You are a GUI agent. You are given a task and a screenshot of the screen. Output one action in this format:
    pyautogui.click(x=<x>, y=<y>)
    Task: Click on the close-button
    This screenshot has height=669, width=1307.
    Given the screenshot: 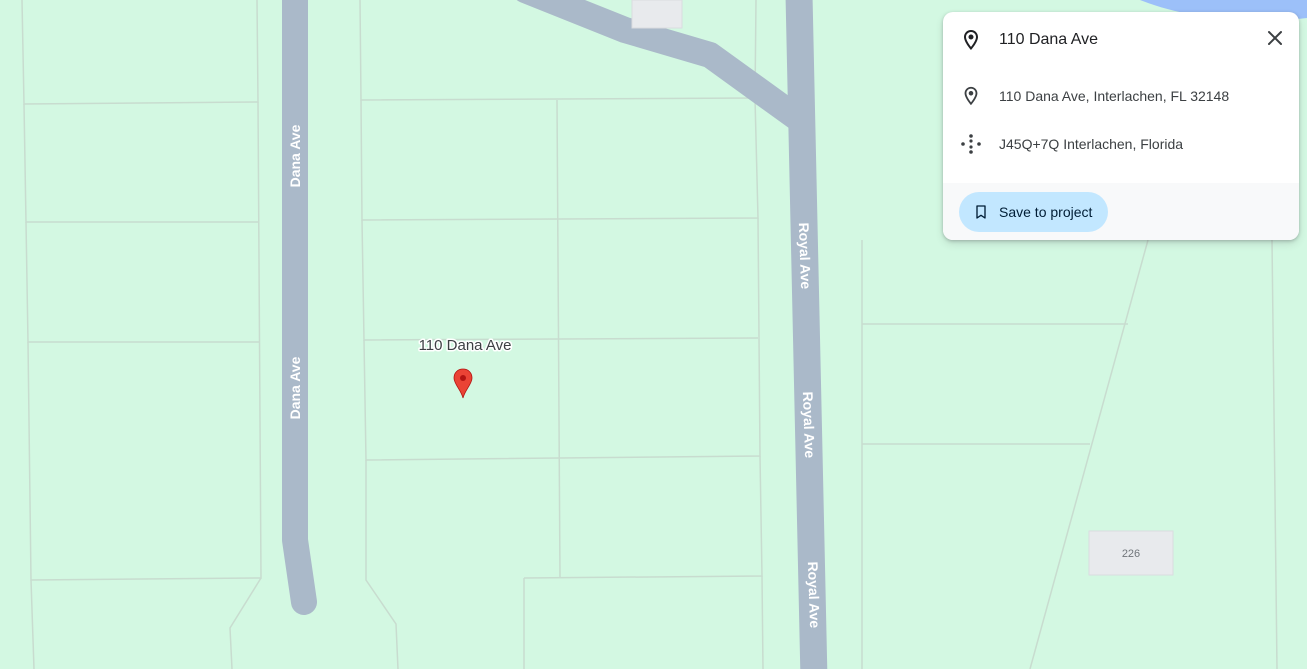 What is the action you would take?
    pyautogui.click(x=1275, y=40)
    